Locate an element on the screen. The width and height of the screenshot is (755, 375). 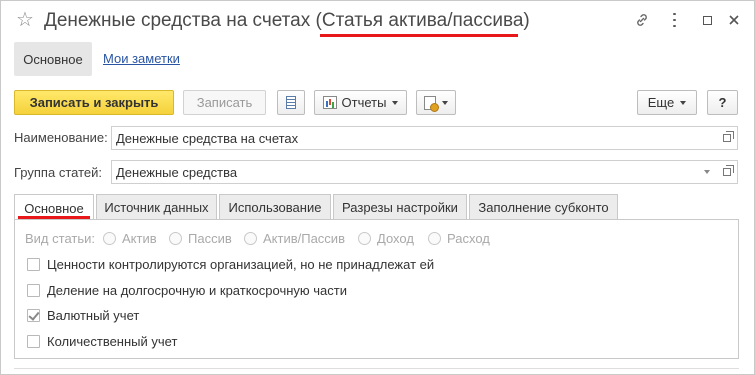
more-vertical-icon is located at coordinates (674, 20).